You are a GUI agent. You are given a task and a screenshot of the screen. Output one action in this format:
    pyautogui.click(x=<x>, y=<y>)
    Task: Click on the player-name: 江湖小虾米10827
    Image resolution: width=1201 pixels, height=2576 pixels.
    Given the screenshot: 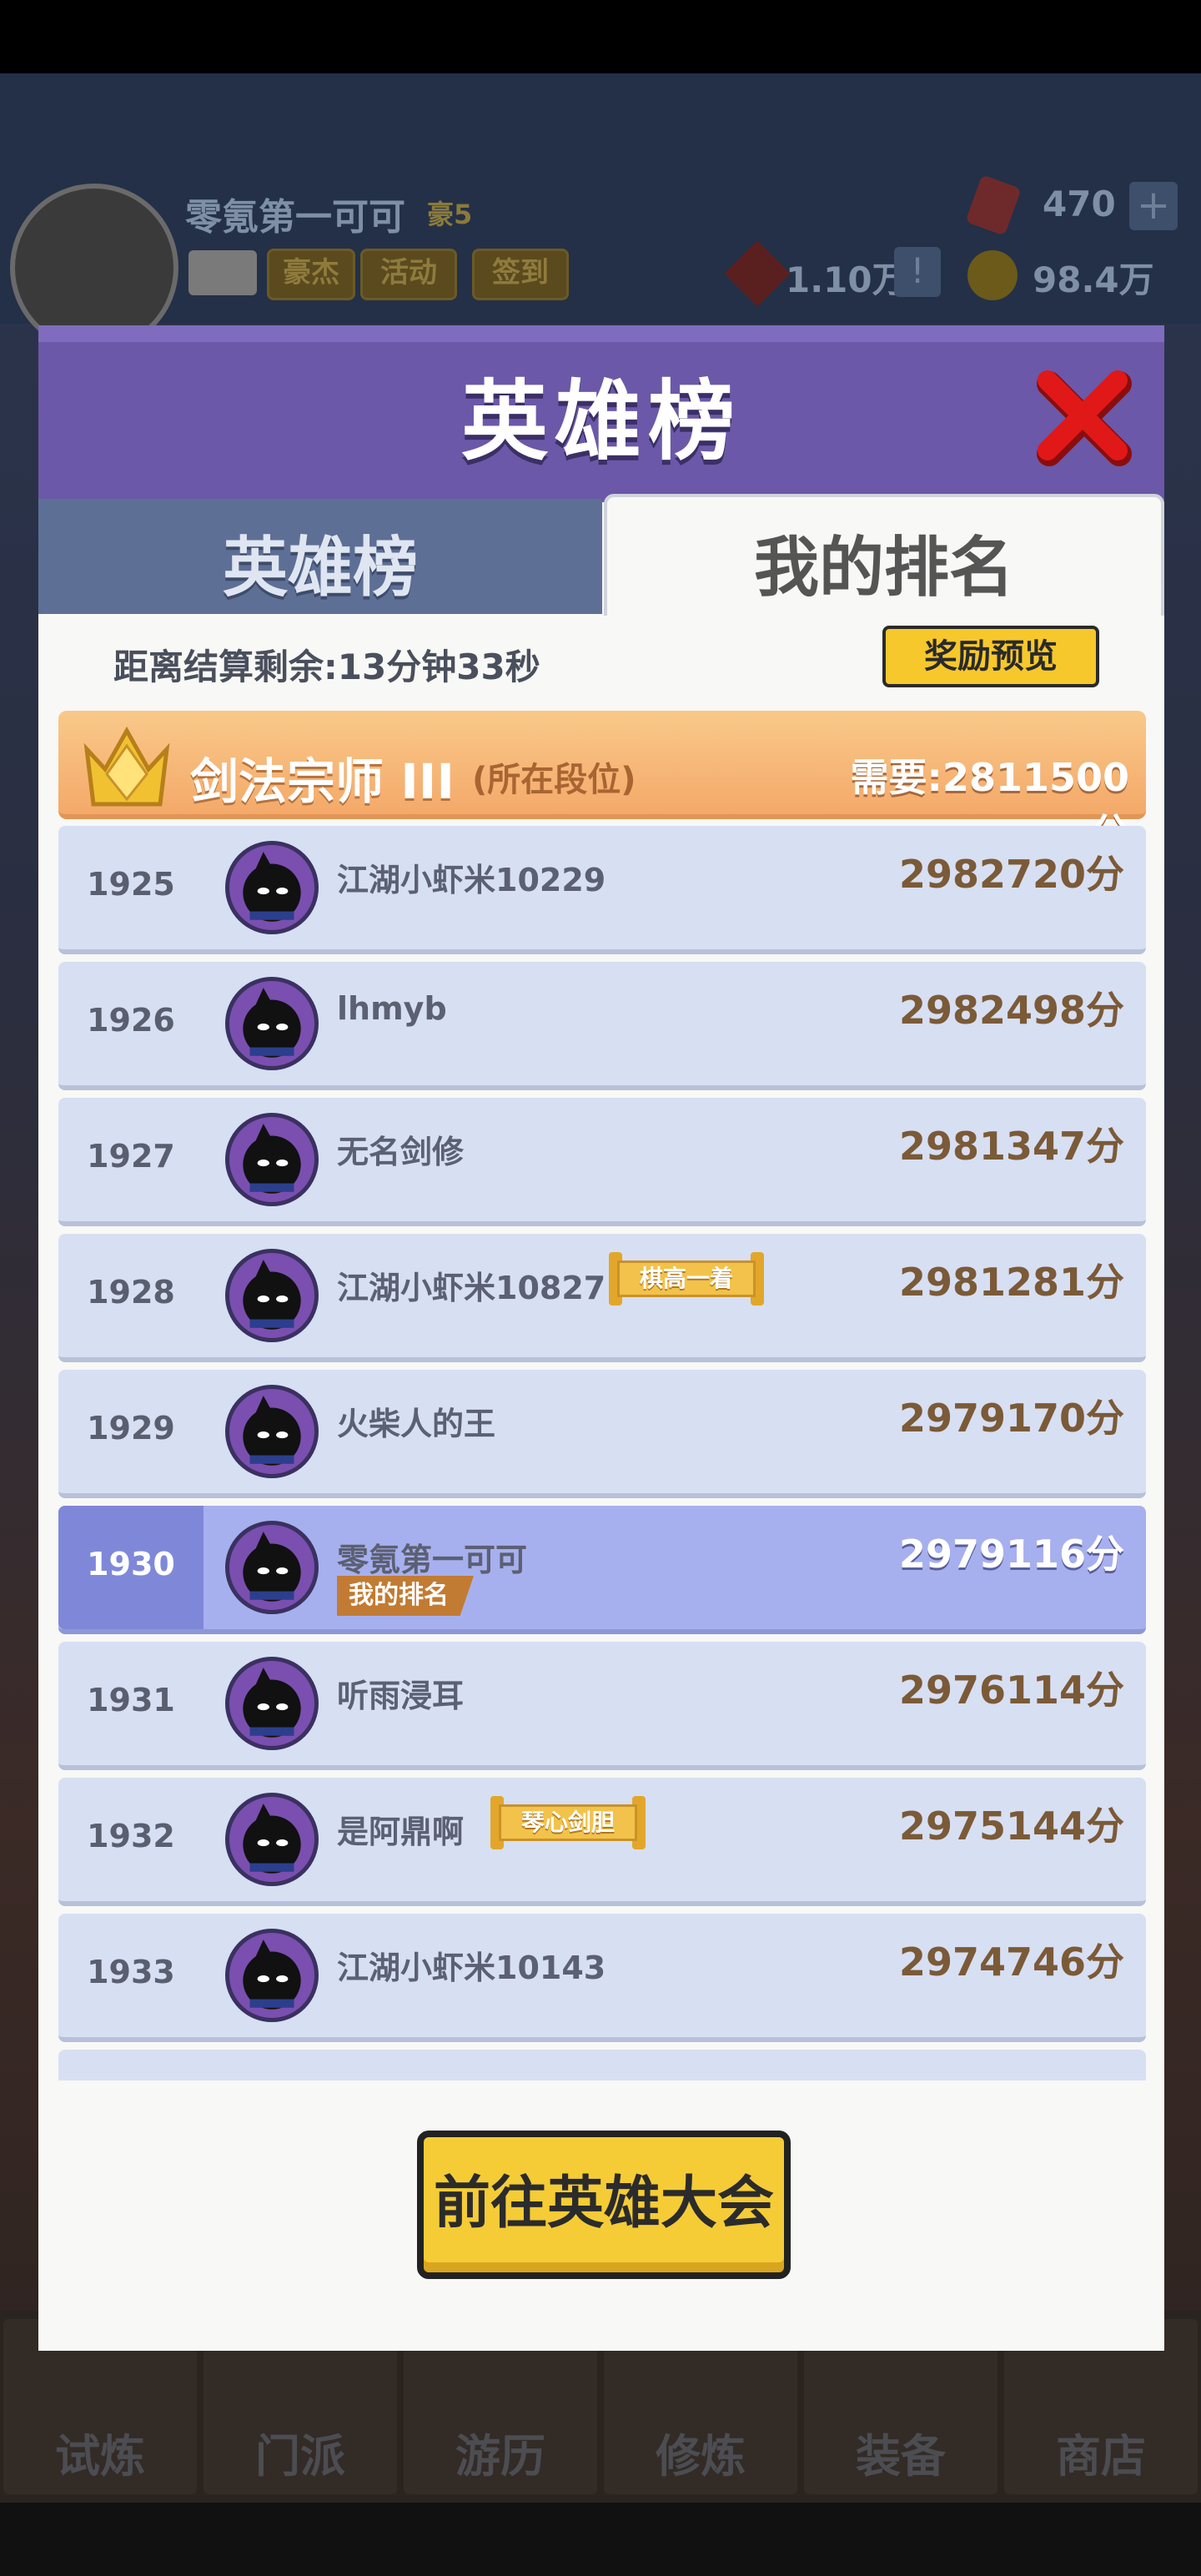 What is the action you would take?
    pyautogui.click(x=472, y=1288)
    